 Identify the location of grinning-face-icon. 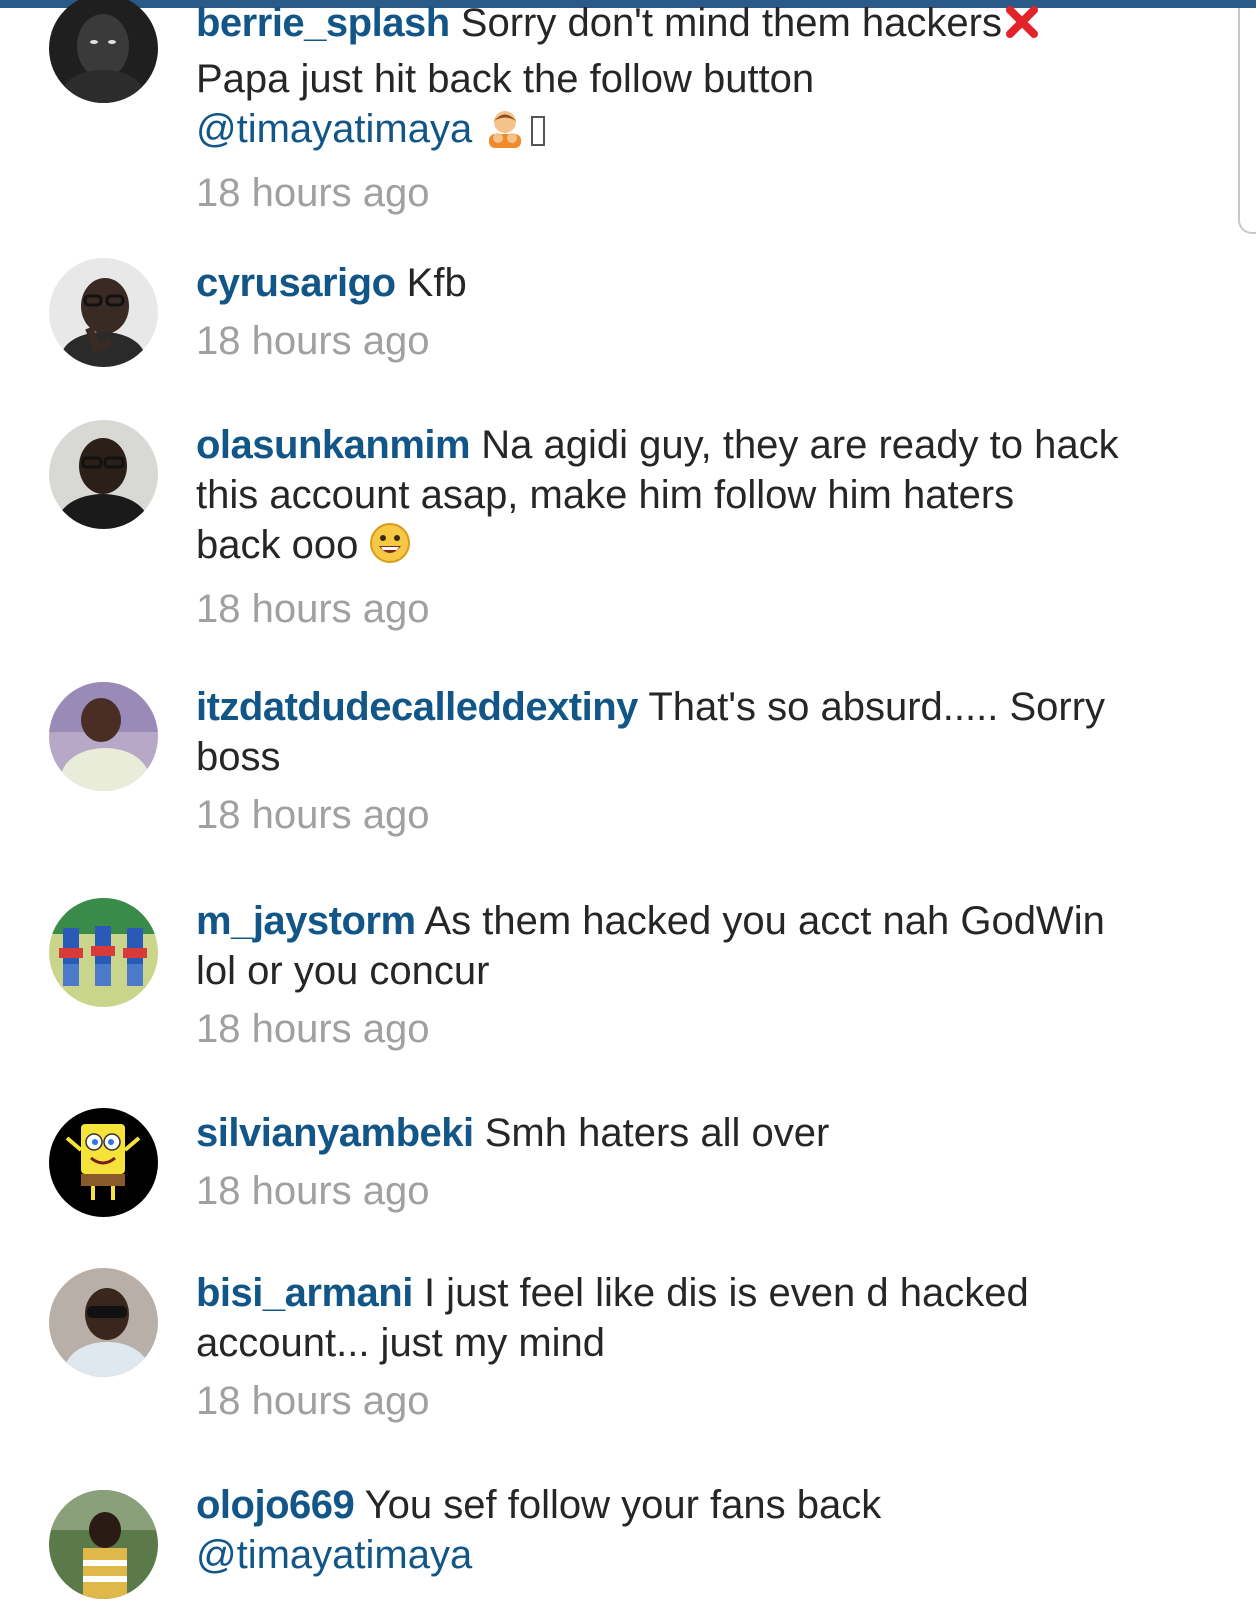
(390, 549).